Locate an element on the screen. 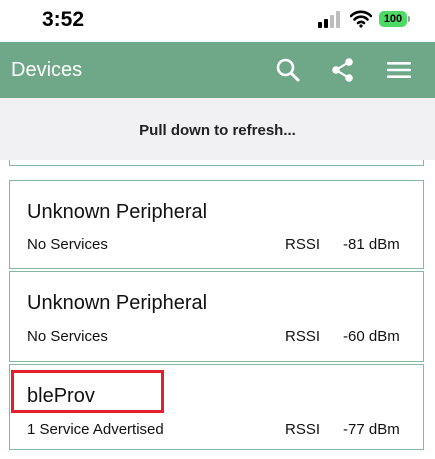 This screenshot has height=459, width=435. wifi-icon is located at coordinates (361, 19).